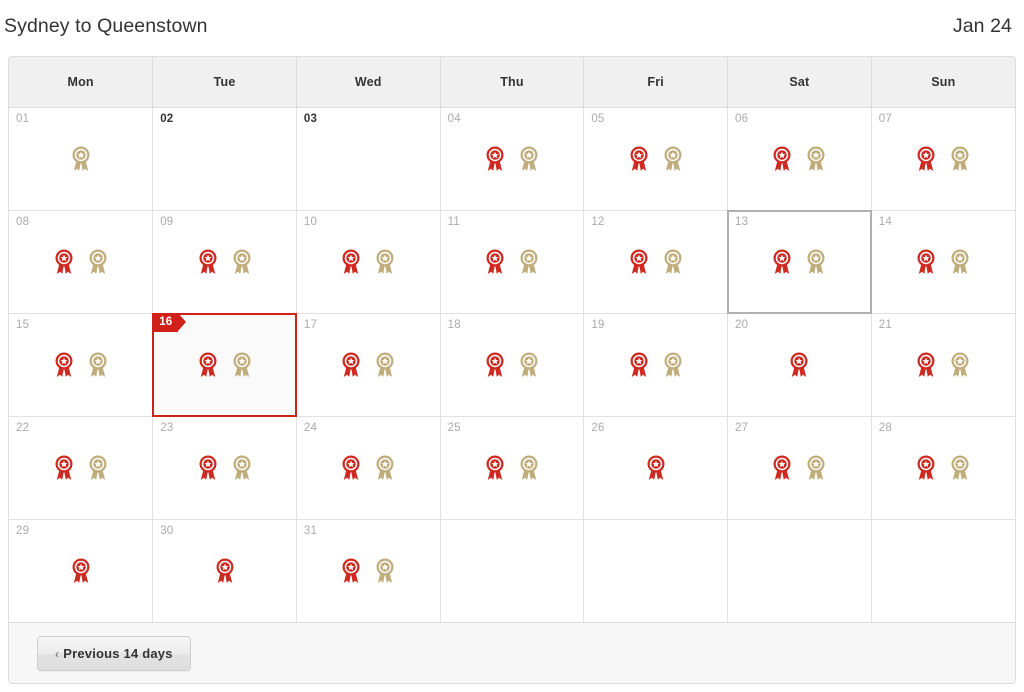  Describe the element at coordinates (799, 468) in the screenshot. I see `calendar-day-cell-27: 27` at that location.